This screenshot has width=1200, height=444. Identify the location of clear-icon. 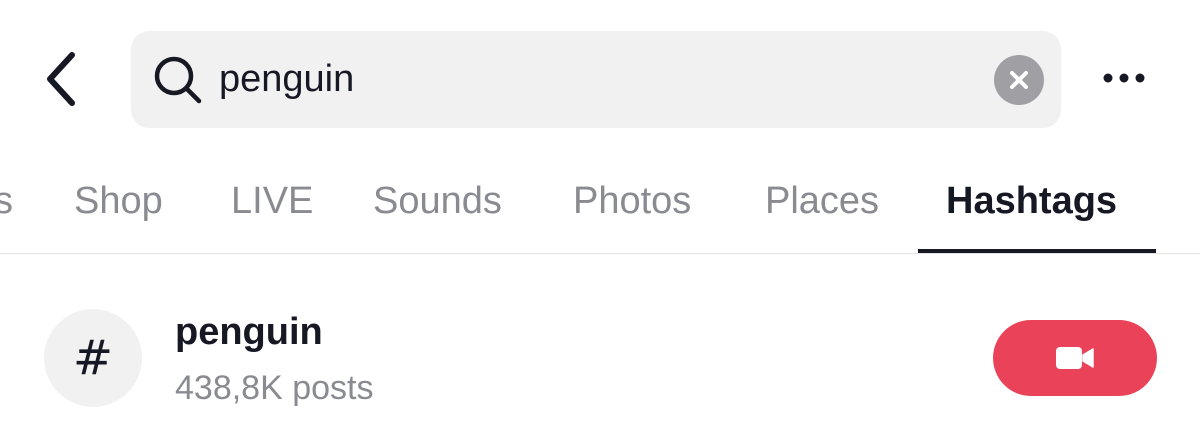
(1019, 80).